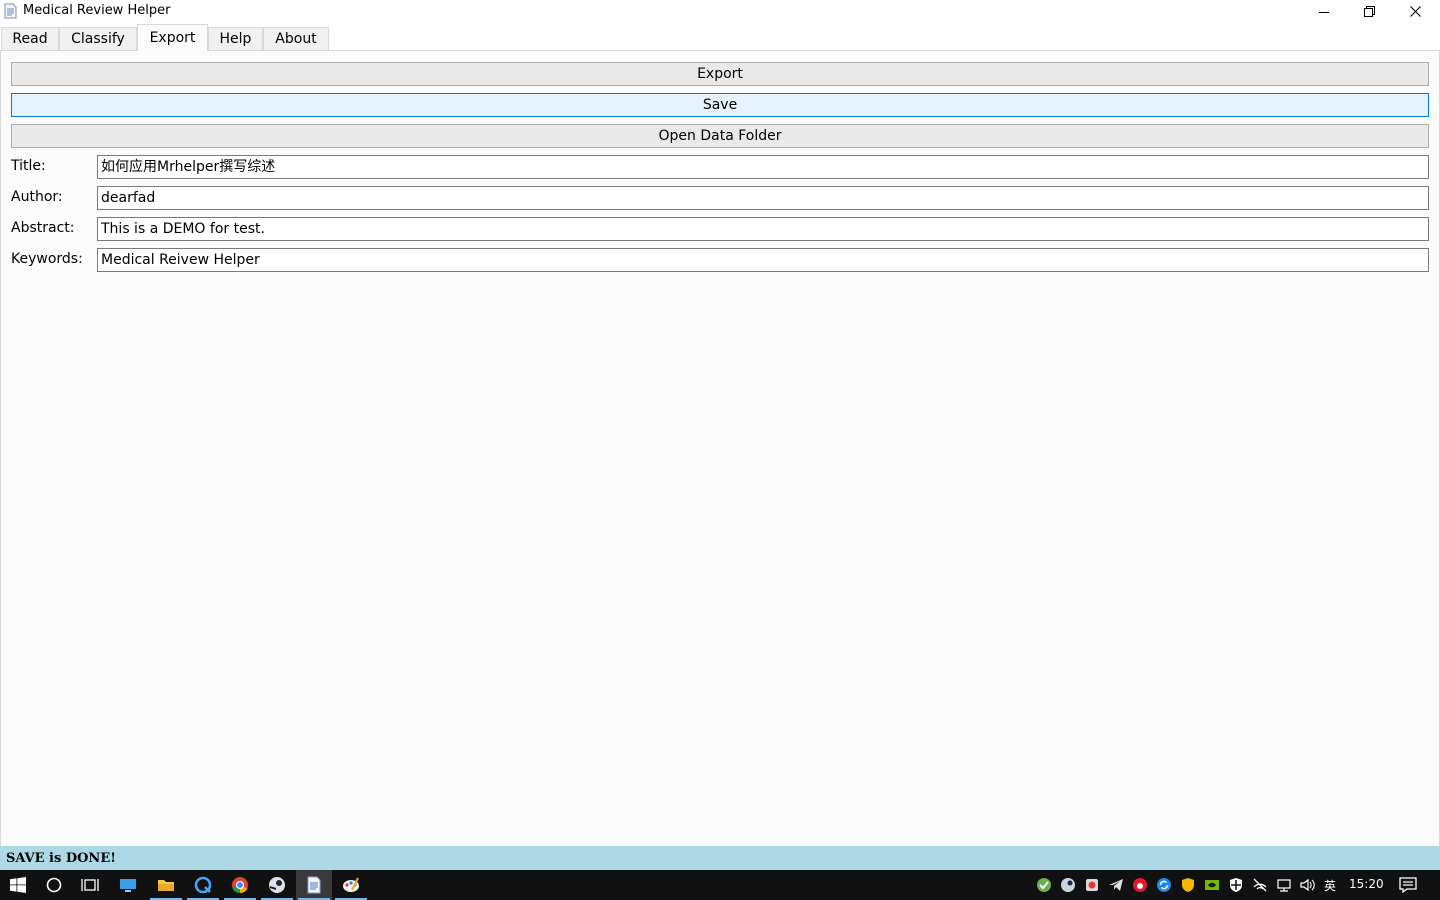 The height and width of the screenshot is (900, 1440). What do you see at coordinates (30, 38) in the screenshot?
I see `tab-read: Read` at bounding box center [30, 38].